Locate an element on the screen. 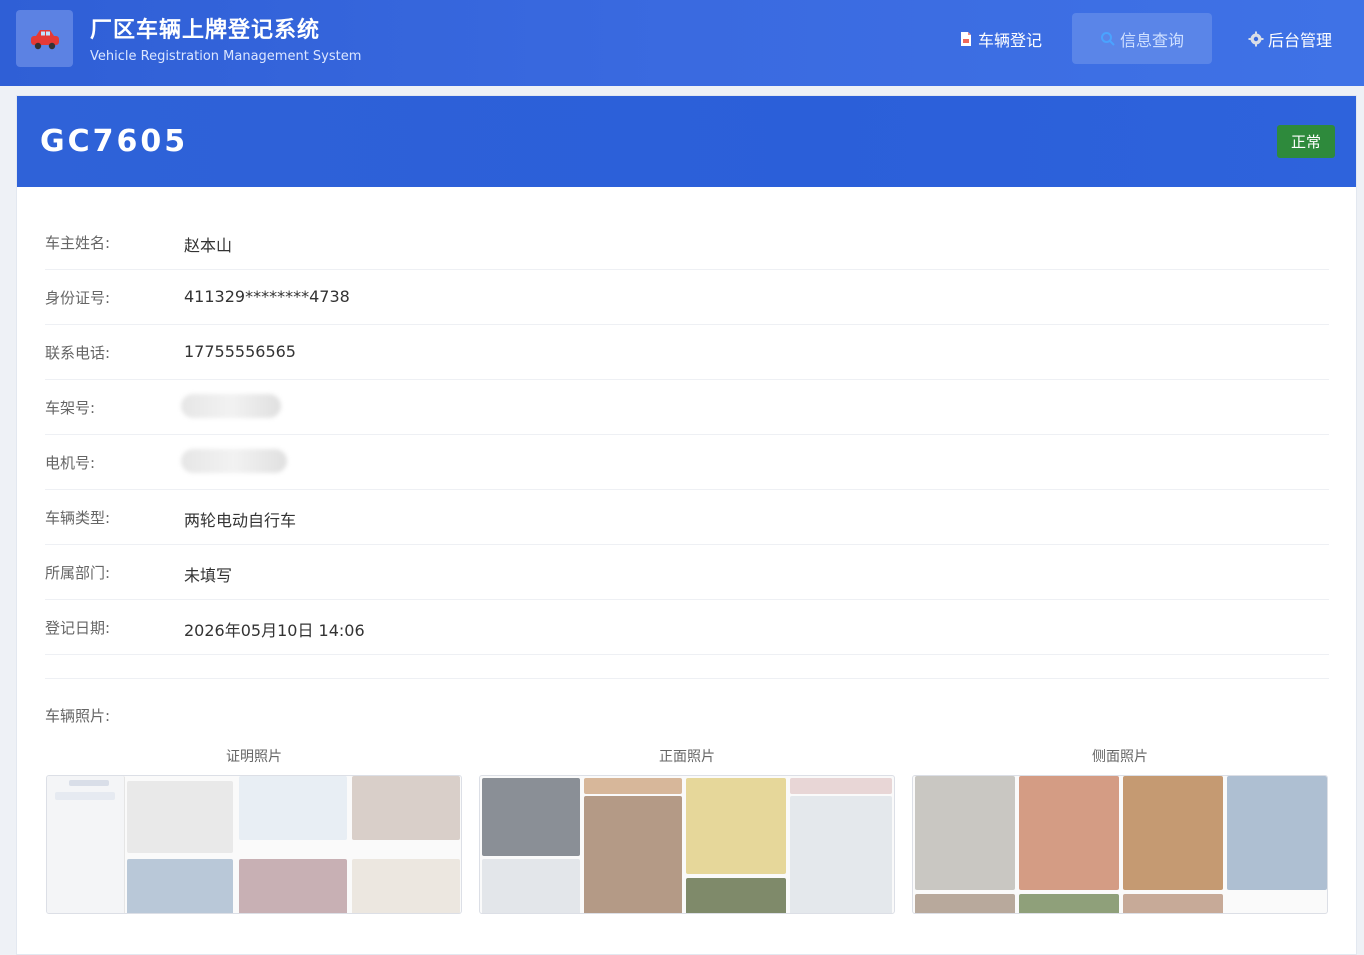 Image resolution: width=1364 pixels, height=955 pixels. app-title: 厂区车辆上牌登记系统 is located at coordinates (205, 30).